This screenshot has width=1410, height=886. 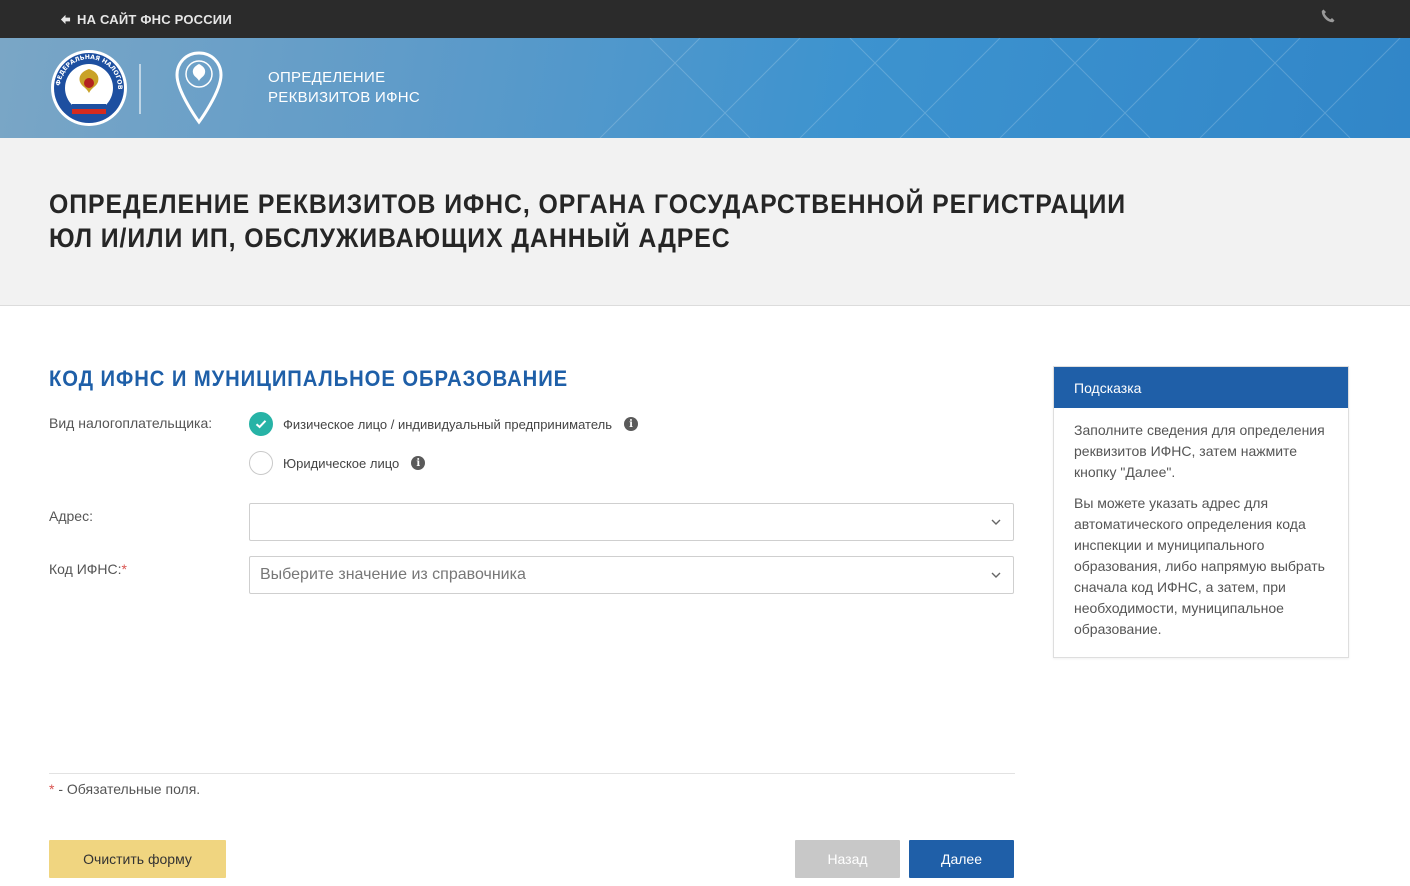 I want to click on ifns-code-placeholder: Выберите значение из справочника, so click(x=393, y=574).